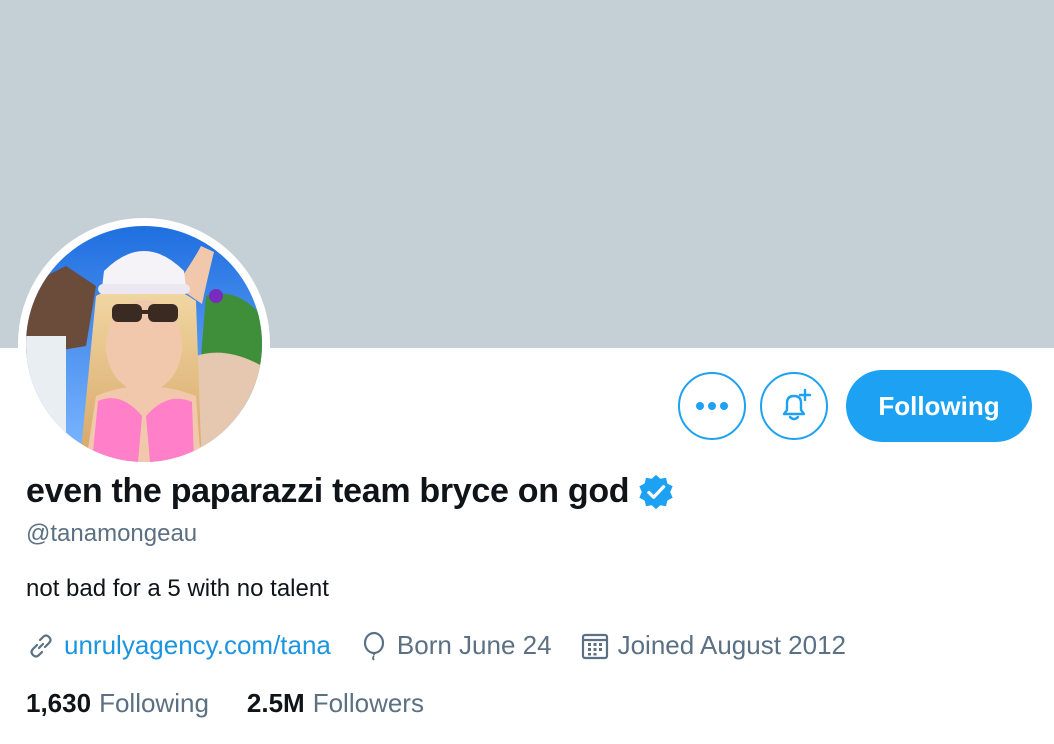 This screenshot has height=744, width=1054. I want to click on following-label: Following, so click(154, 703).